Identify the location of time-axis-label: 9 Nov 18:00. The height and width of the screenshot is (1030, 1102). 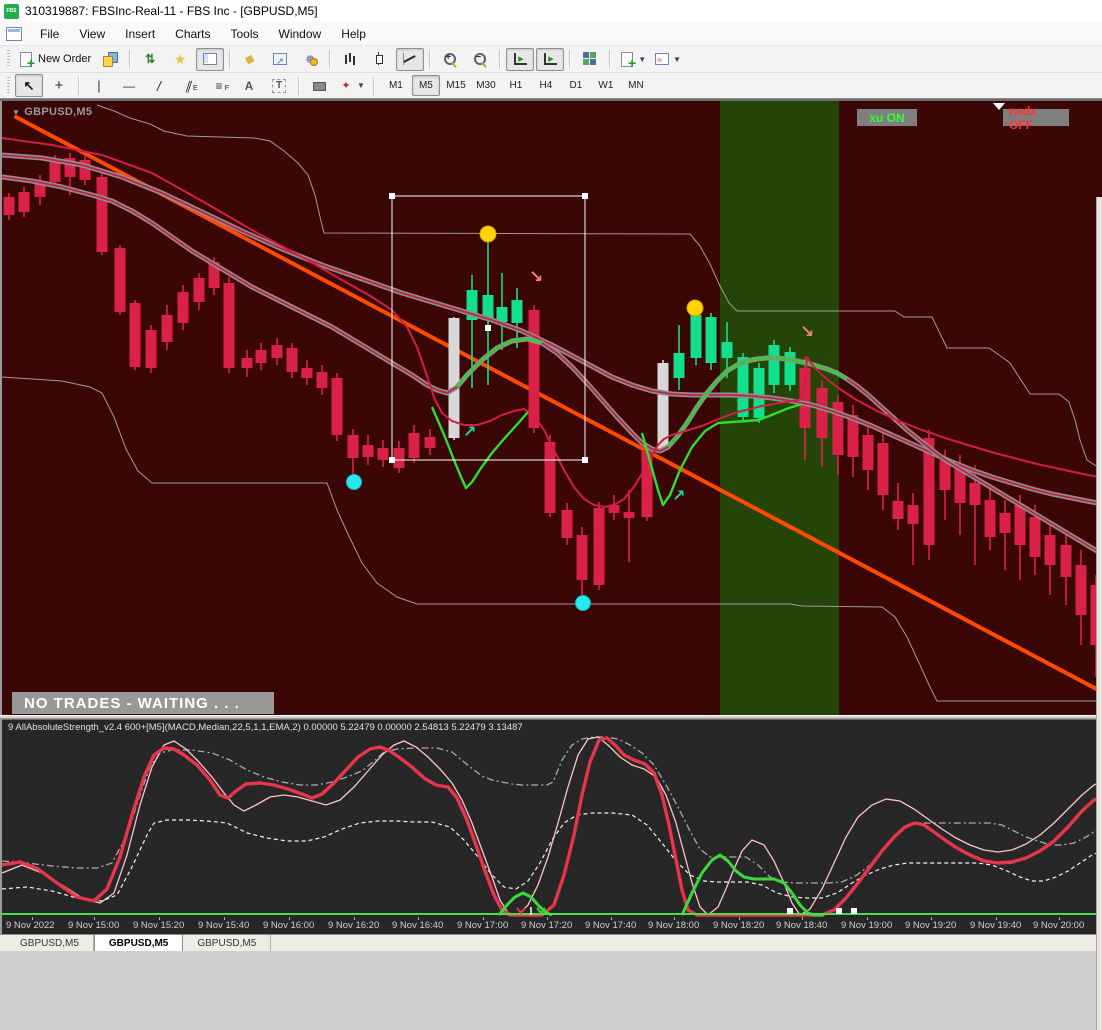
(674, 925).